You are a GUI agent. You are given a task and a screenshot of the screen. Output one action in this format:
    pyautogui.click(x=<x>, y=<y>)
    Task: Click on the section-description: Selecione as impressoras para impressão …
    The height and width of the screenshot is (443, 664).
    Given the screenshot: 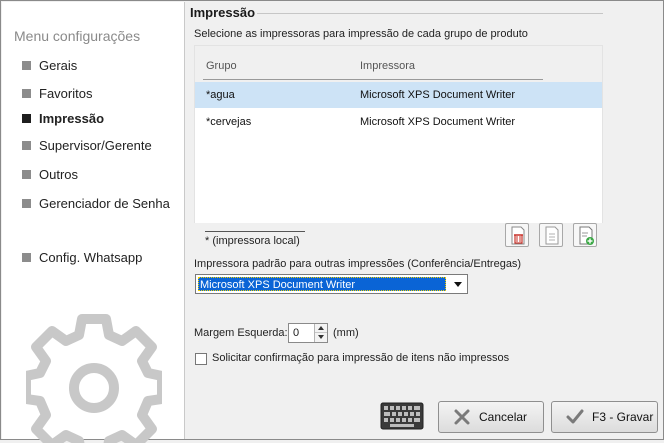 What is the action you would take?
    pyautogui.click(x=361, y=34)
    